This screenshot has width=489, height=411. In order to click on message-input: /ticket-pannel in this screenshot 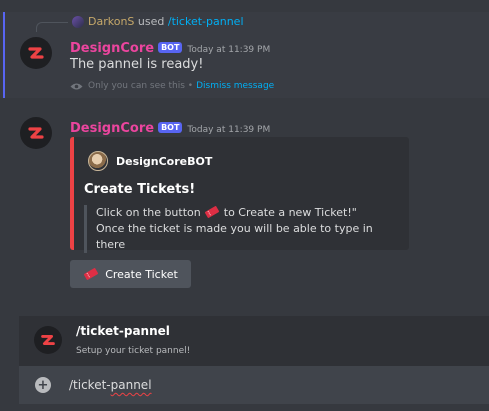, I will do `click(110, 385)`.